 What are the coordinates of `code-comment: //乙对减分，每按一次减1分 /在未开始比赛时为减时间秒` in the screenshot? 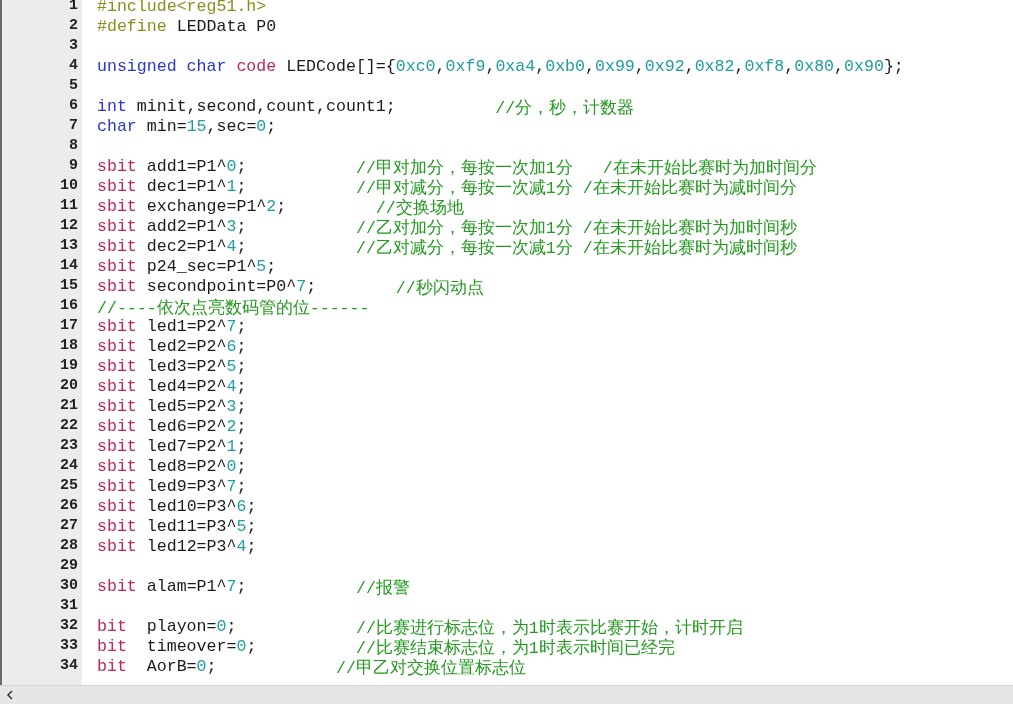 It's located at (576, 247).